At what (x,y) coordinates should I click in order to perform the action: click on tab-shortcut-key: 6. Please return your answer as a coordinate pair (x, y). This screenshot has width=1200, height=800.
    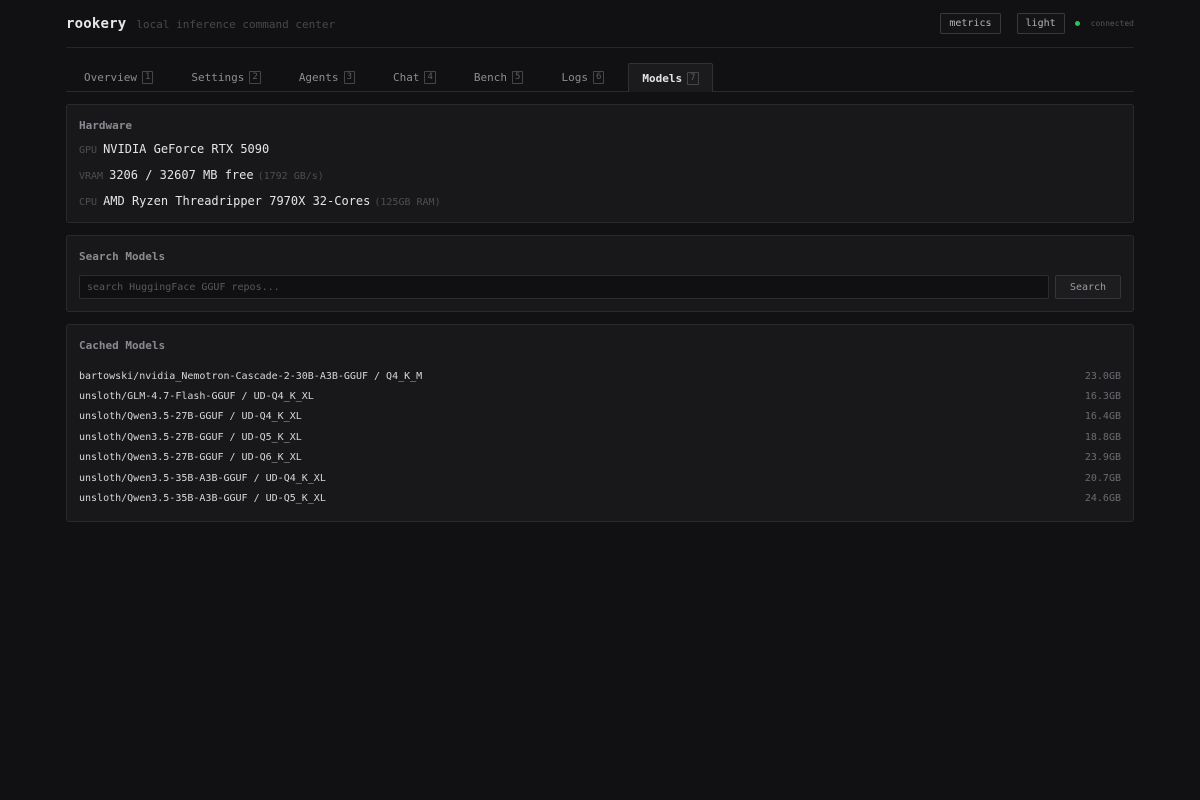
    Looking at the image, I should click on (598, 77).